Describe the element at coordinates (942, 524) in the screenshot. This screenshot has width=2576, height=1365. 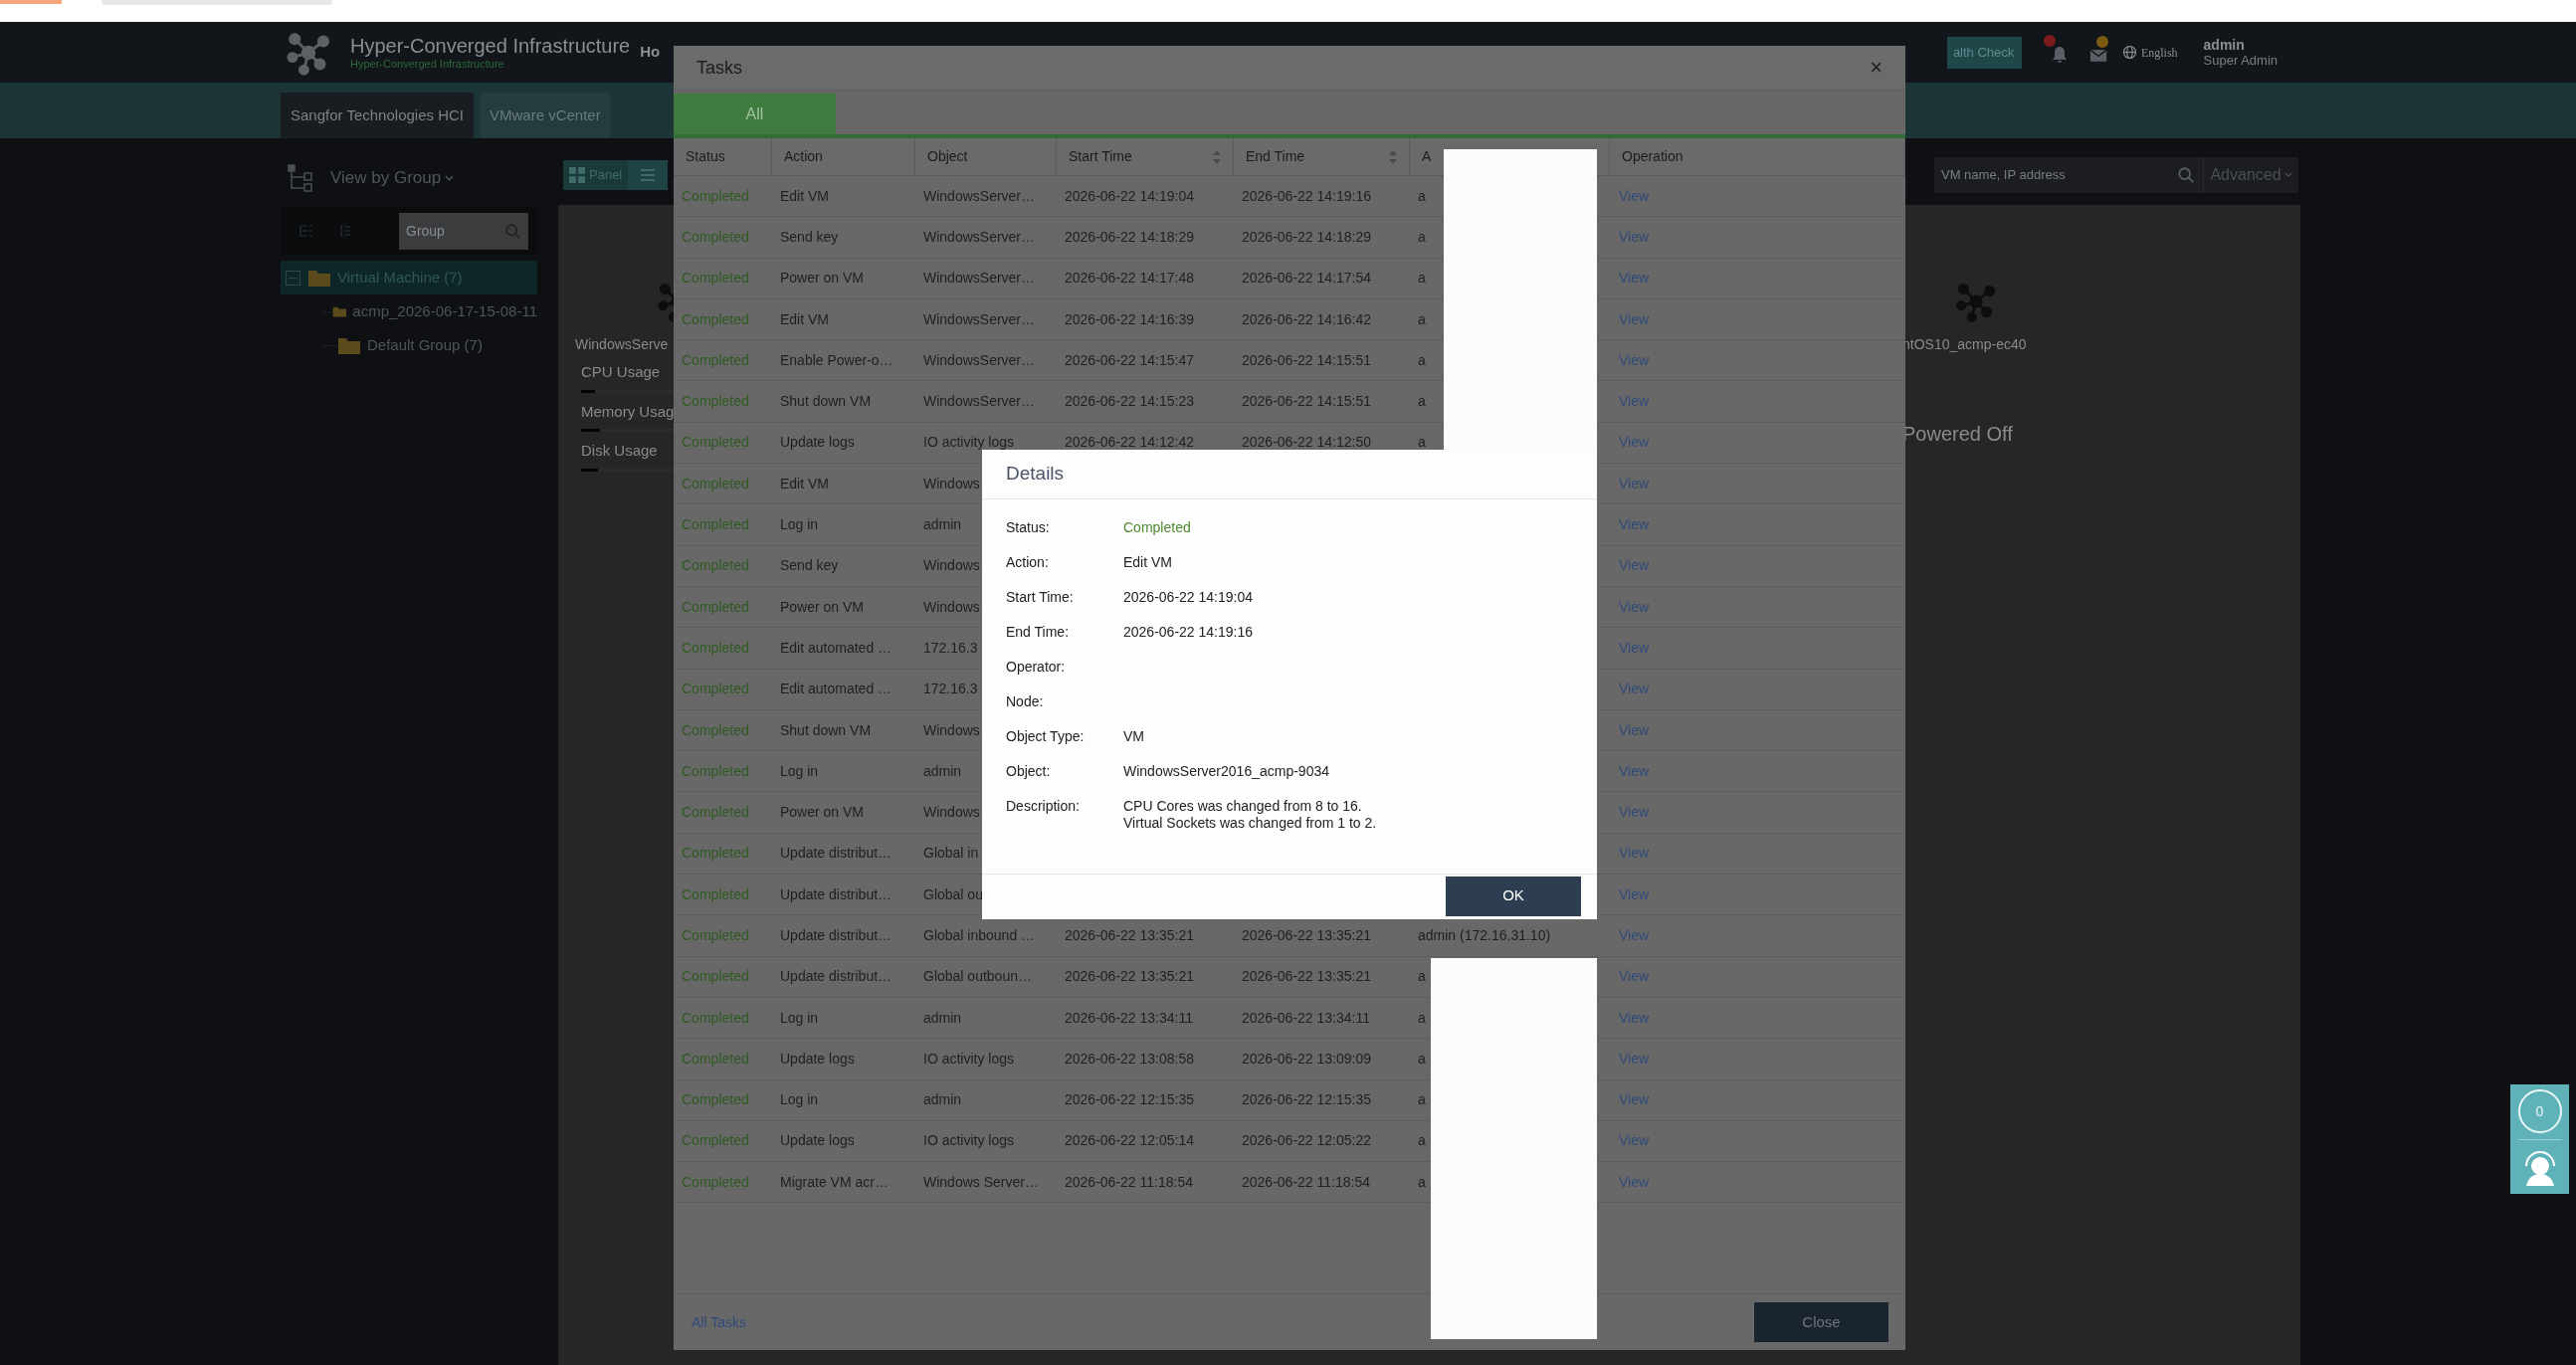
I see `table-cell-text: admin` at that location.